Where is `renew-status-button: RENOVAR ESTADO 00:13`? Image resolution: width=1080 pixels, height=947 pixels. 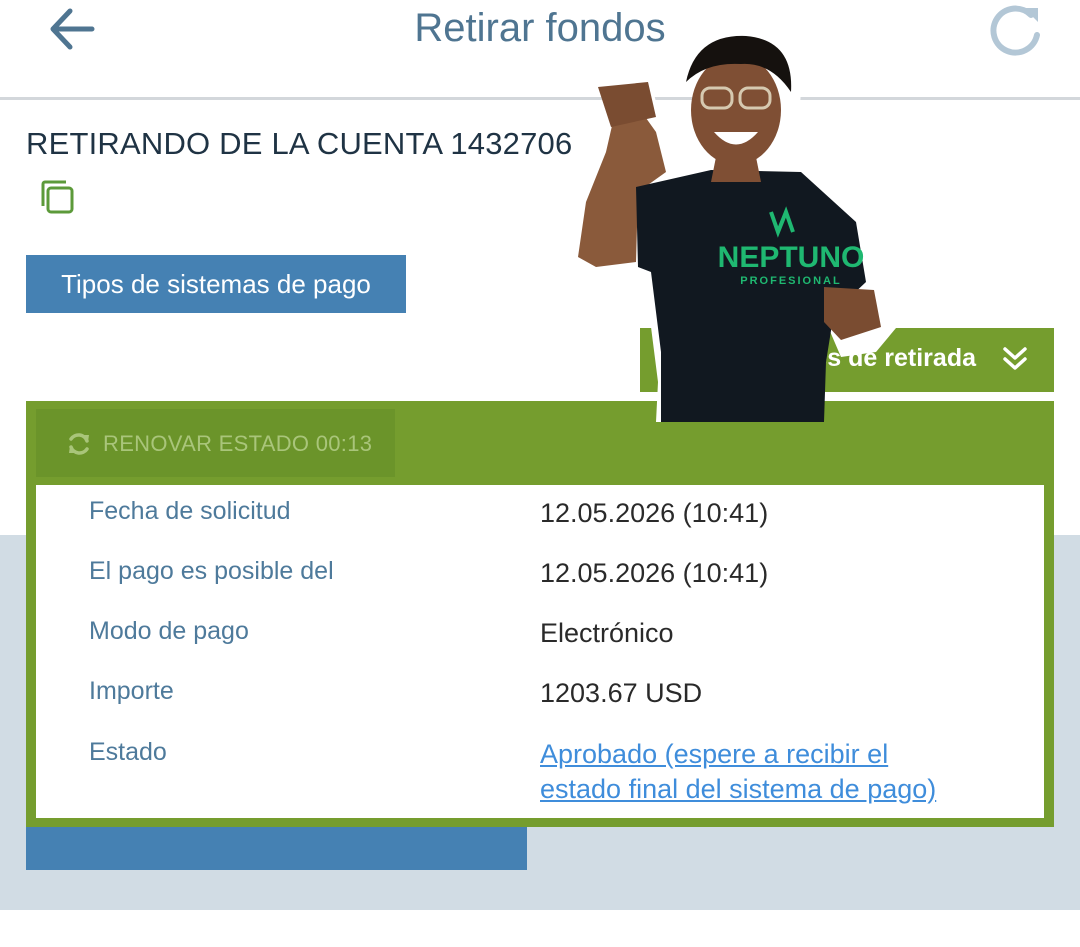 renew-status-button: RENOVAR ESTADO 00:13 is located at coordinates (215, 443).